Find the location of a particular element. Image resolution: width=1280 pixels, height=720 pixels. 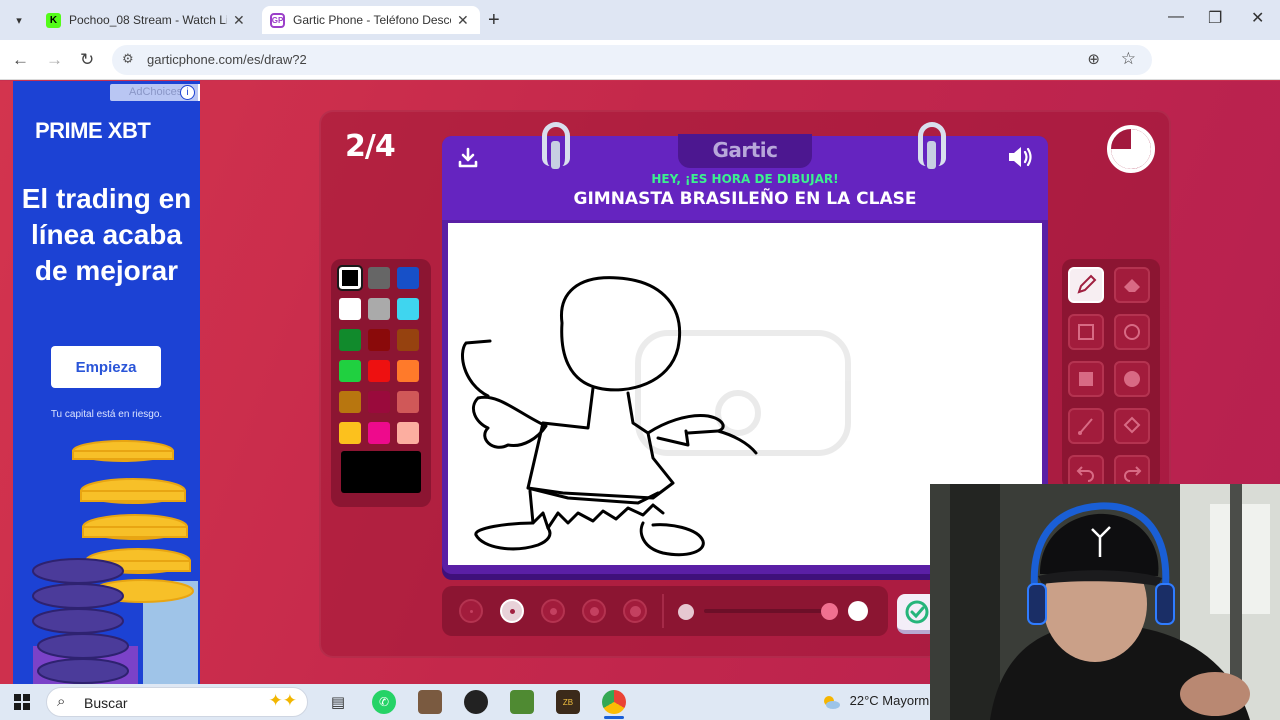

undo-icon is located at coordinates (1085, 474).